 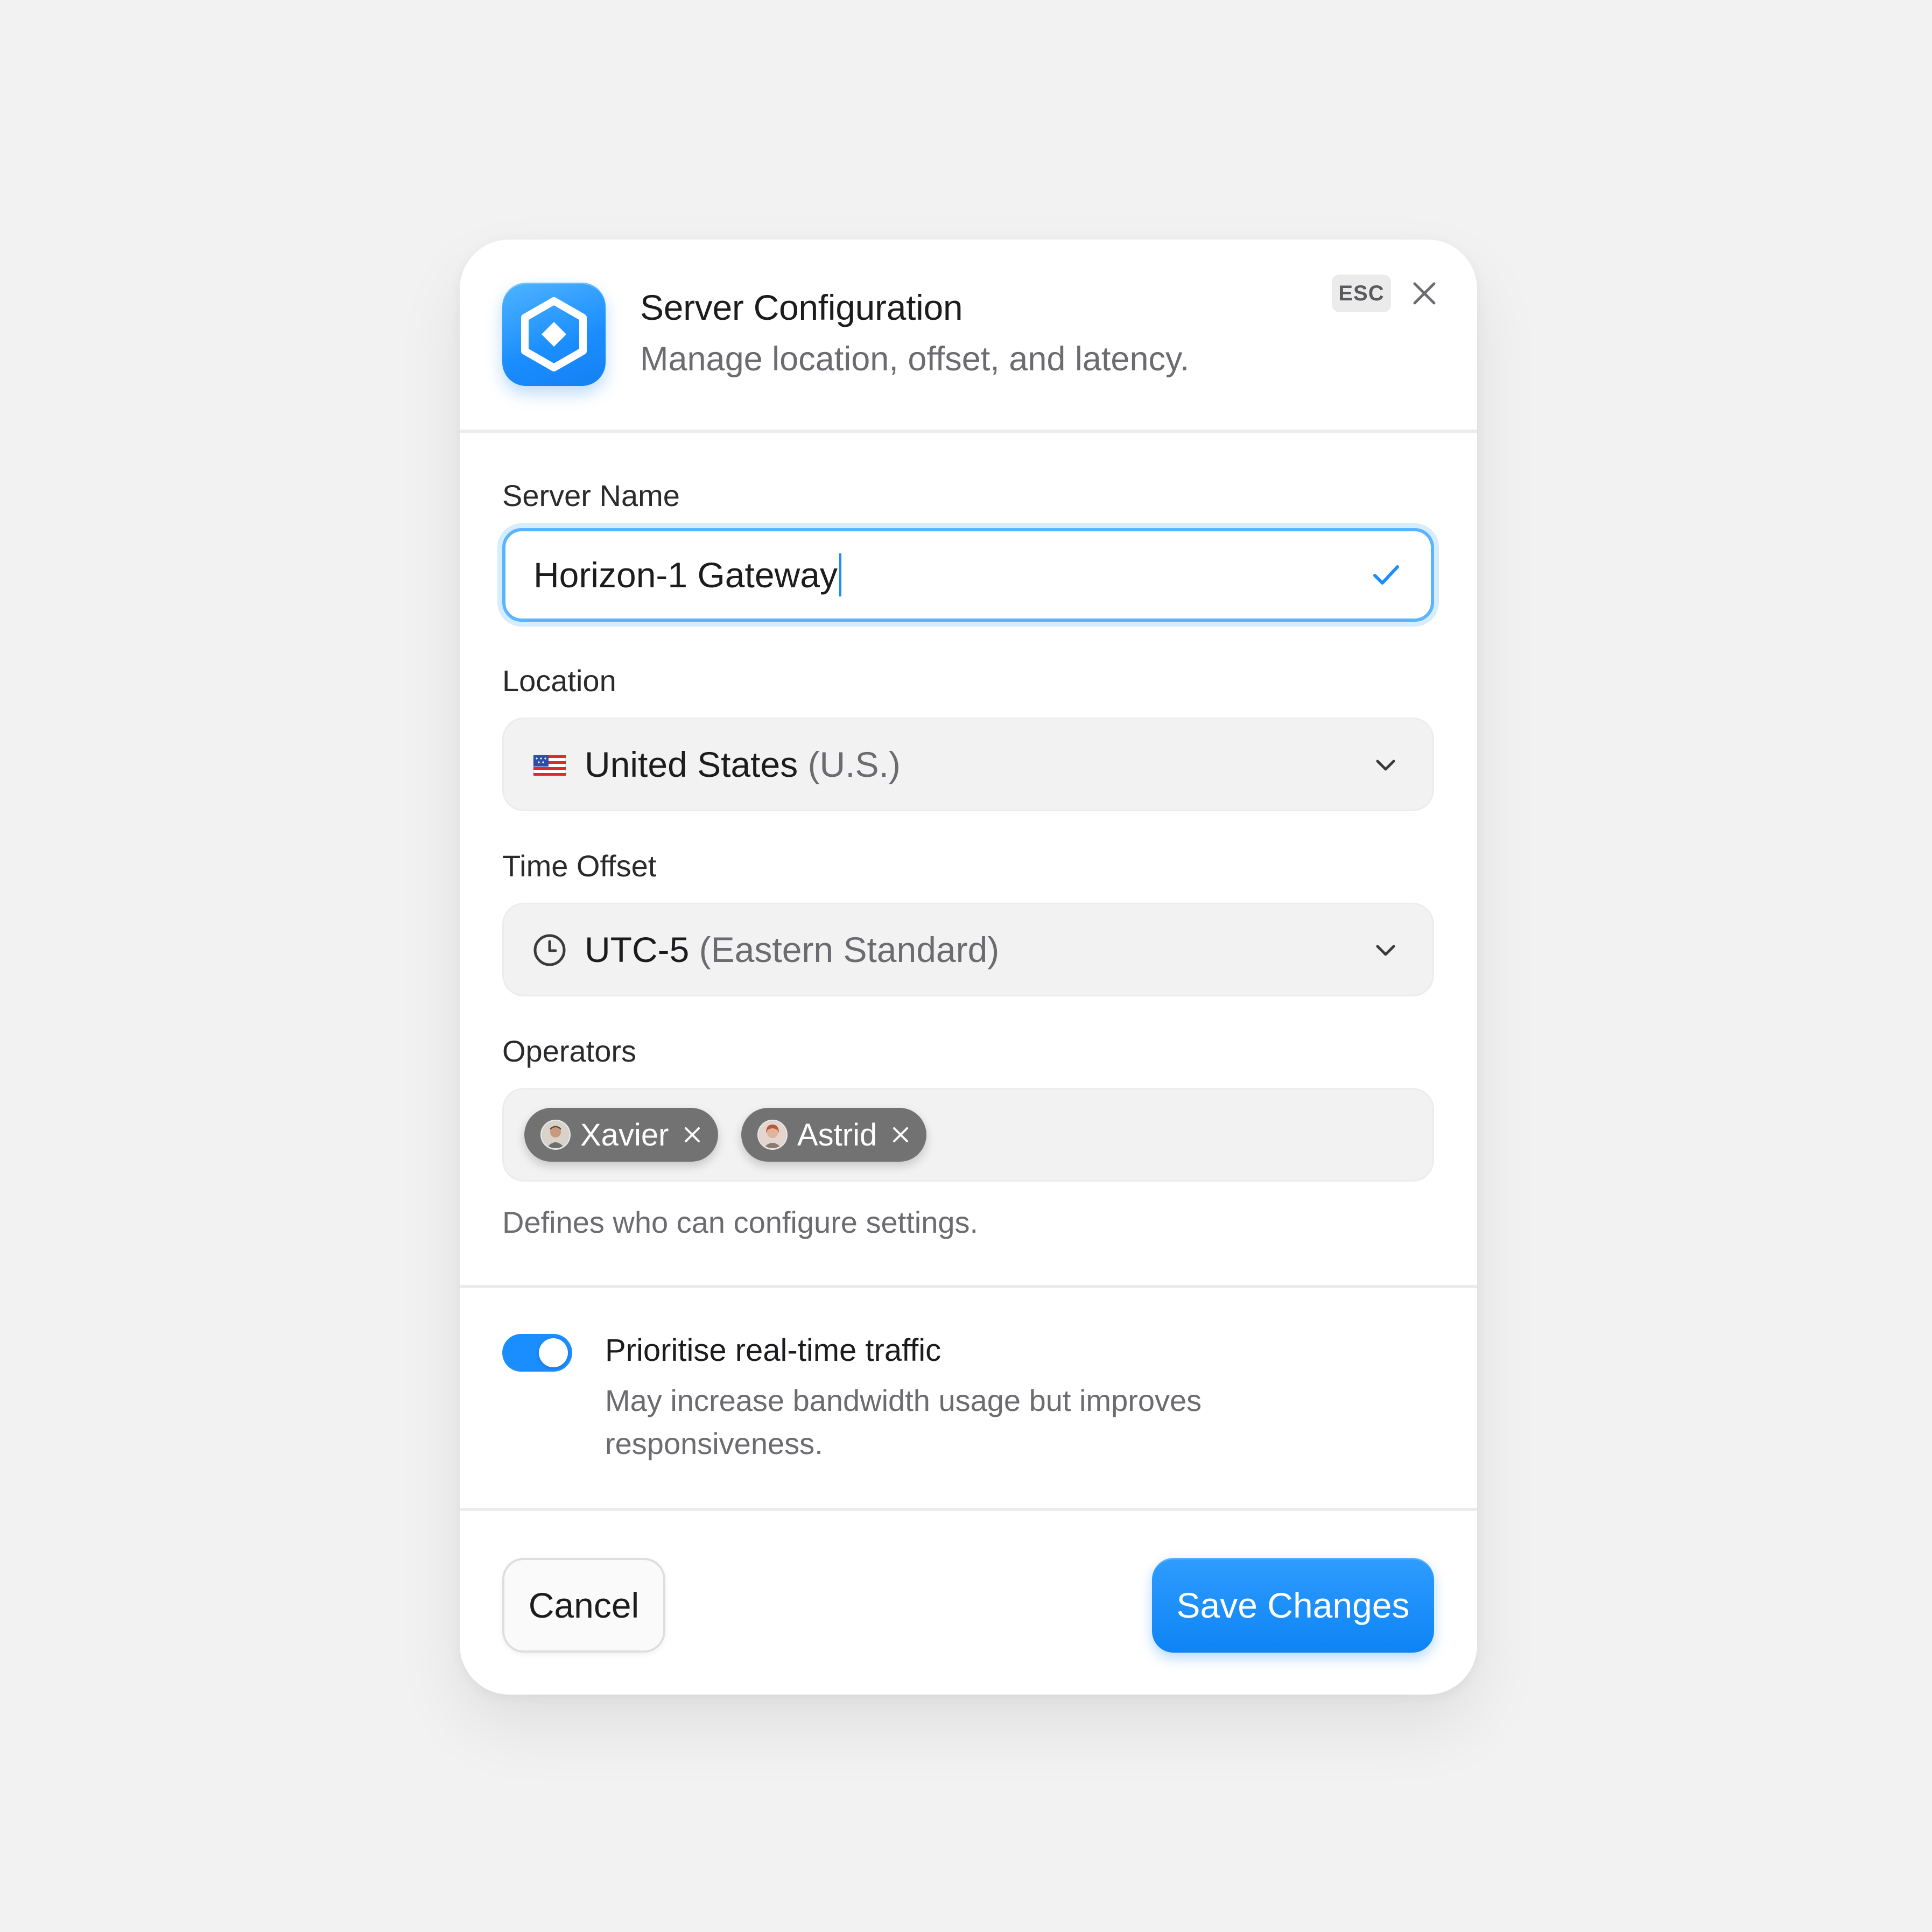 What do you see at coordinates (968, 764) in the screenshot?
I see `location-select: United States (U.S.)` at bounding box center [968, 764].